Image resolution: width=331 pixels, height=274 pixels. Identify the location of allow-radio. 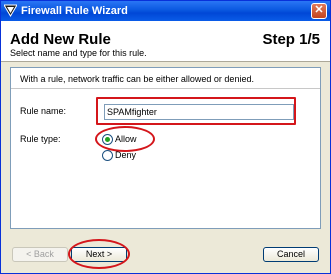
(107, 139).